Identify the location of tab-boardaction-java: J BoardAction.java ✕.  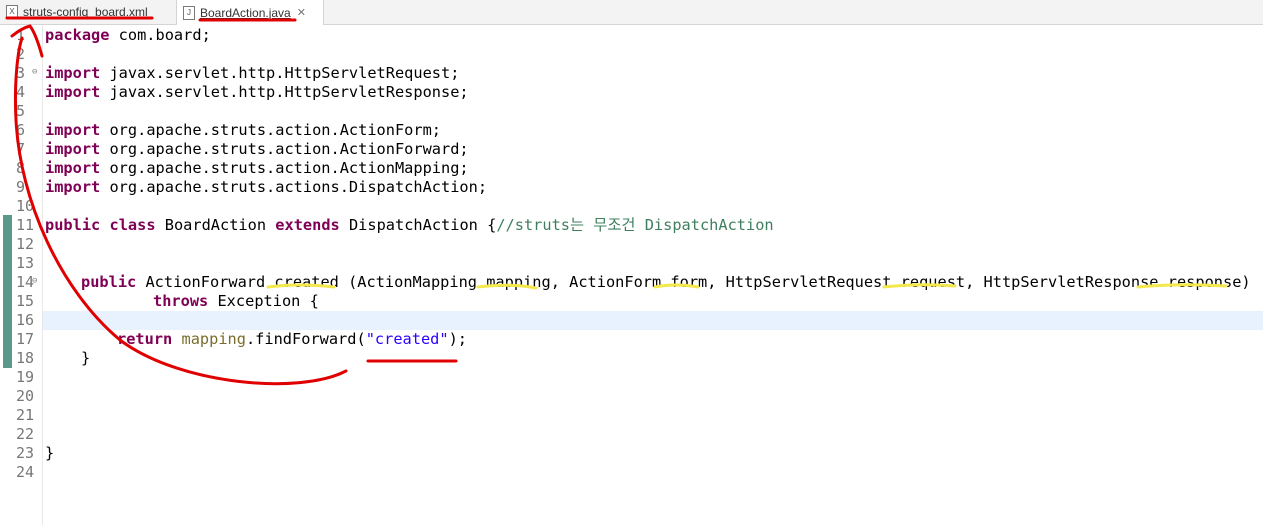
(250, 12).